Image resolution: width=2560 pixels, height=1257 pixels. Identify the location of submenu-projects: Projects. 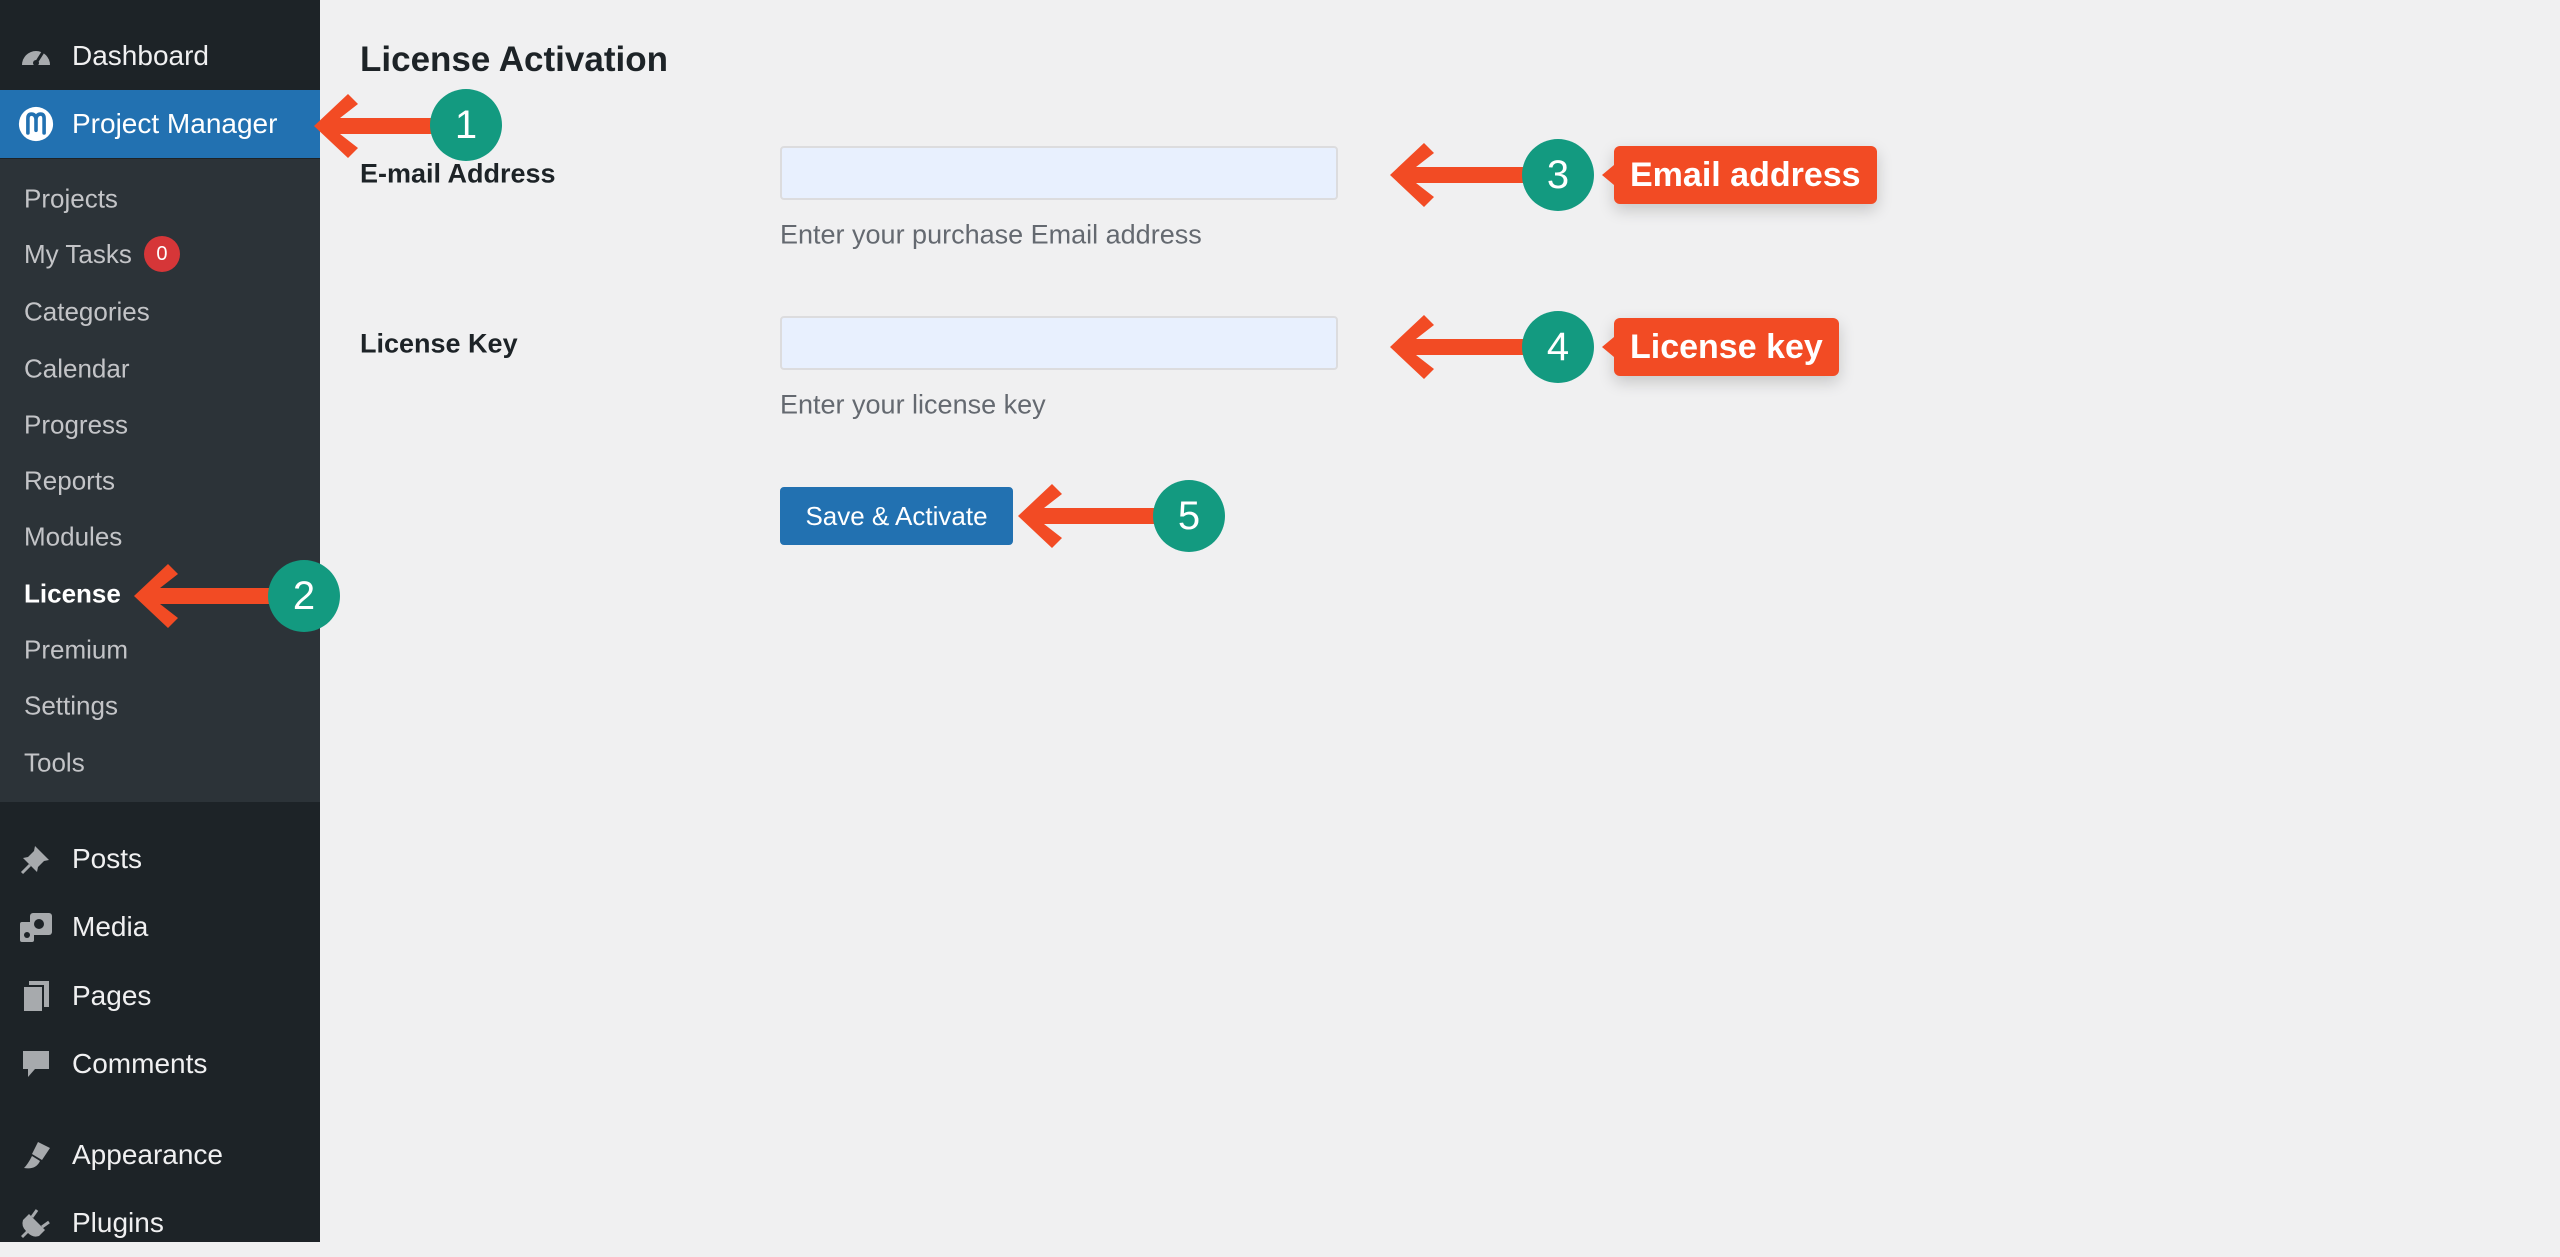
(71, 199).